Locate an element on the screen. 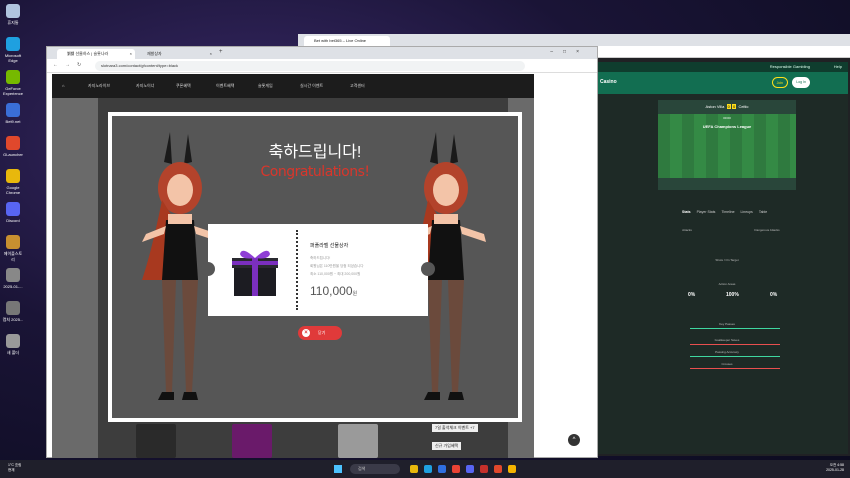 Image resolution: width=850 pixels, height=478 pixels. desktop-icon: 새 폴더 is located at coordinates (13, 345).